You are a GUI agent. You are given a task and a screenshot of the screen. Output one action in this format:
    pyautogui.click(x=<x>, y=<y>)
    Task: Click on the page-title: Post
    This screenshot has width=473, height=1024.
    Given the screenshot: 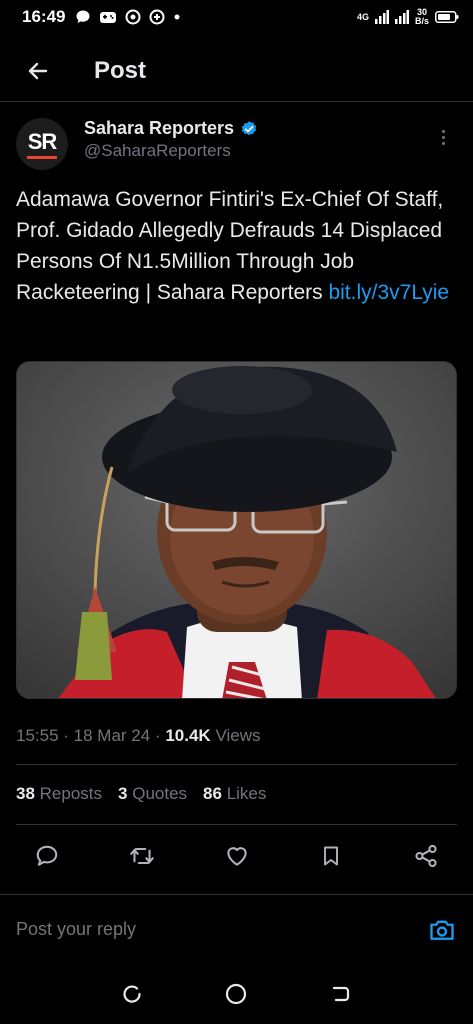 What is the action you would take?
    pyautogui.click(x=120, y=70)
    